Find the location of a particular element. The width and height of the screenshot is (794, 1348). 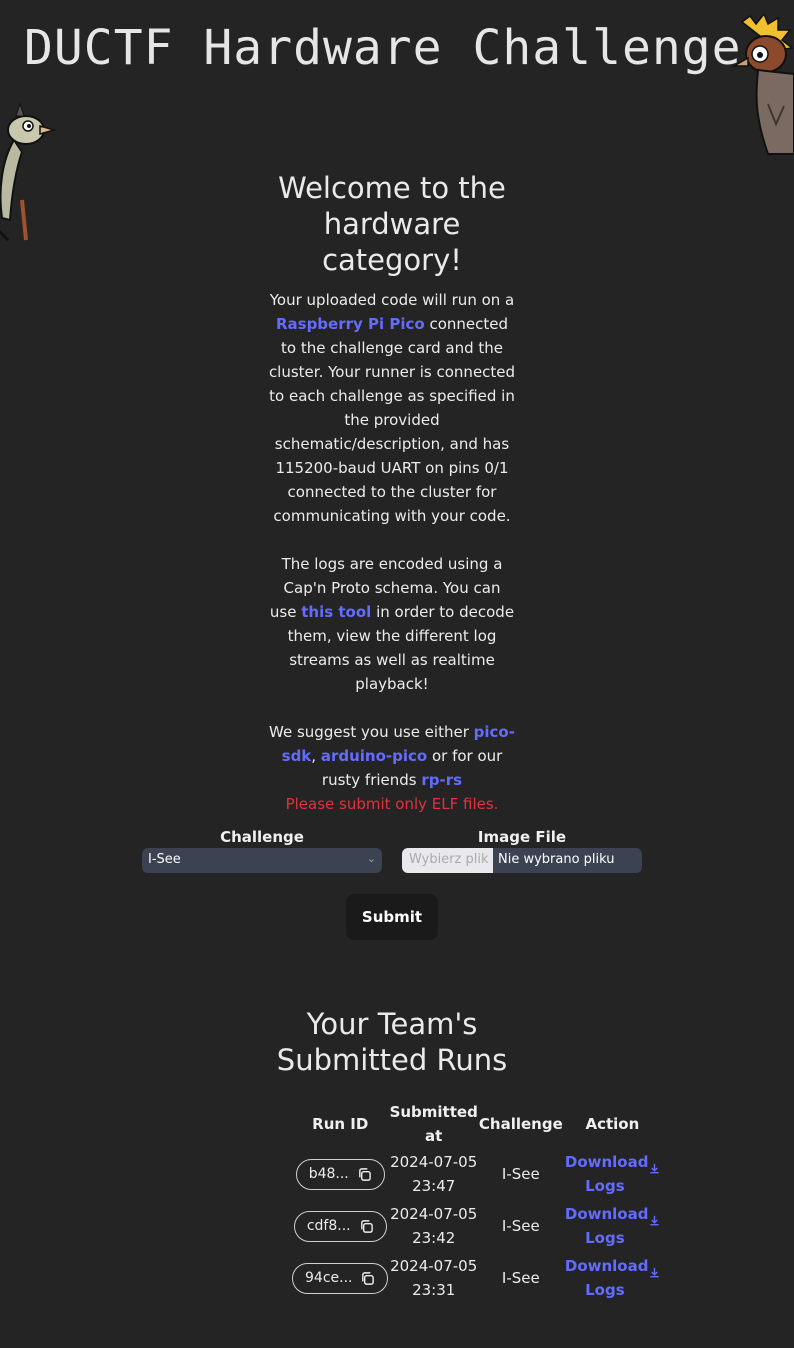

header-submitted-at: Submitted at is located at coordinates (433, 1124).